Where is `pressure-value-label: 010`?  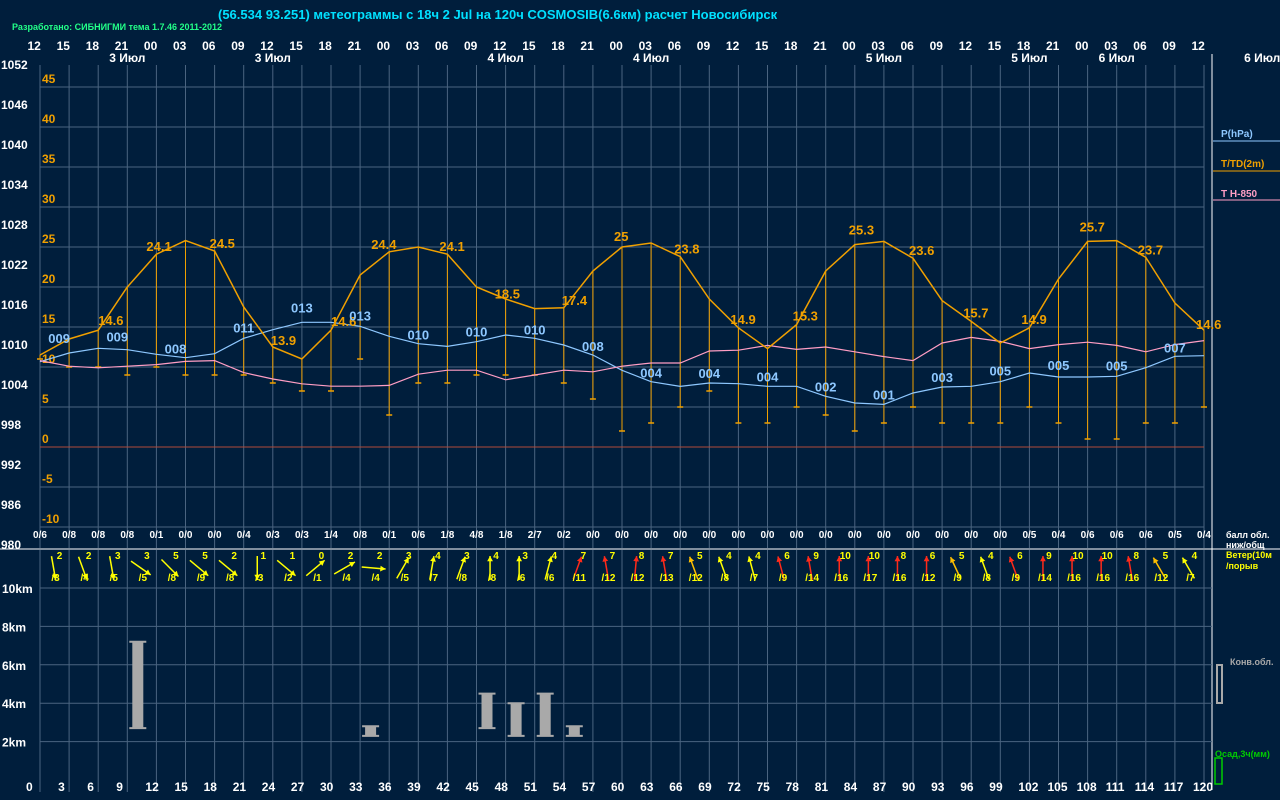
pressure-value-label: 010 is located at coordinates (477, 332).